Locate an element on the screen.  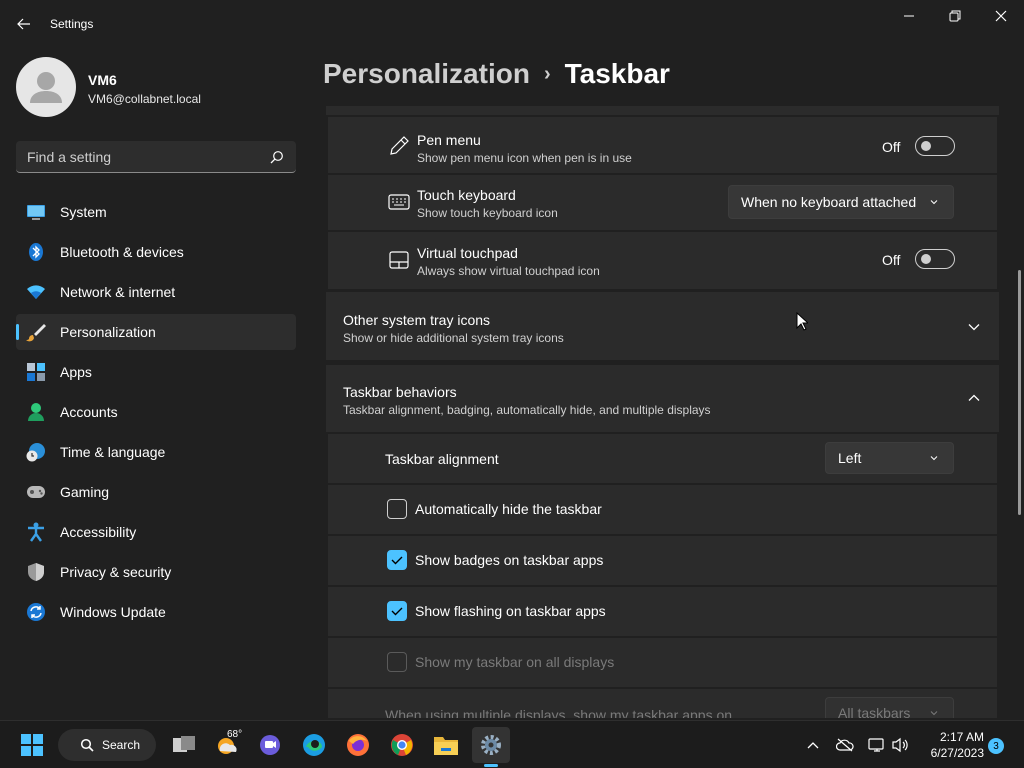
sidebar-item-bluetooth: Bluetooth & devices is located at coordinates (156, 252).